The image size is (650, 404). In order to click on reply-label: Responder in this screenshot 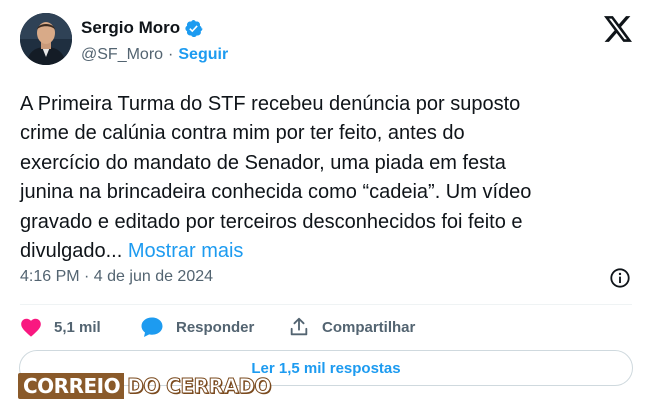, I will do `click(215, 327)`.